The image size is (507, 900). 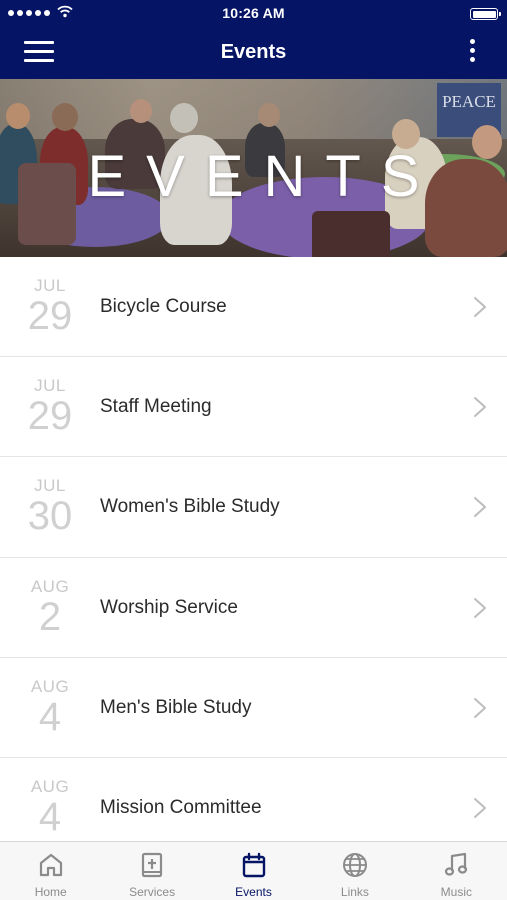 I want to click on event-list-item: AUG 2 Worship Service, so click(x=253, y=607).